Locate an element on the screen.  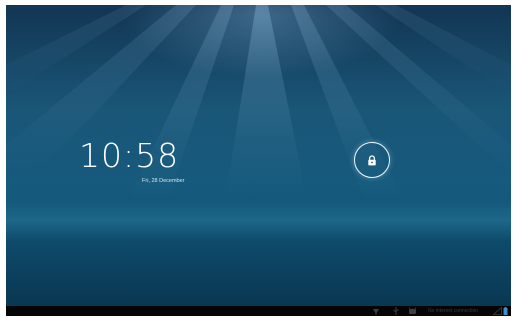
no-signal-icon is located at coordinates (497, 311).